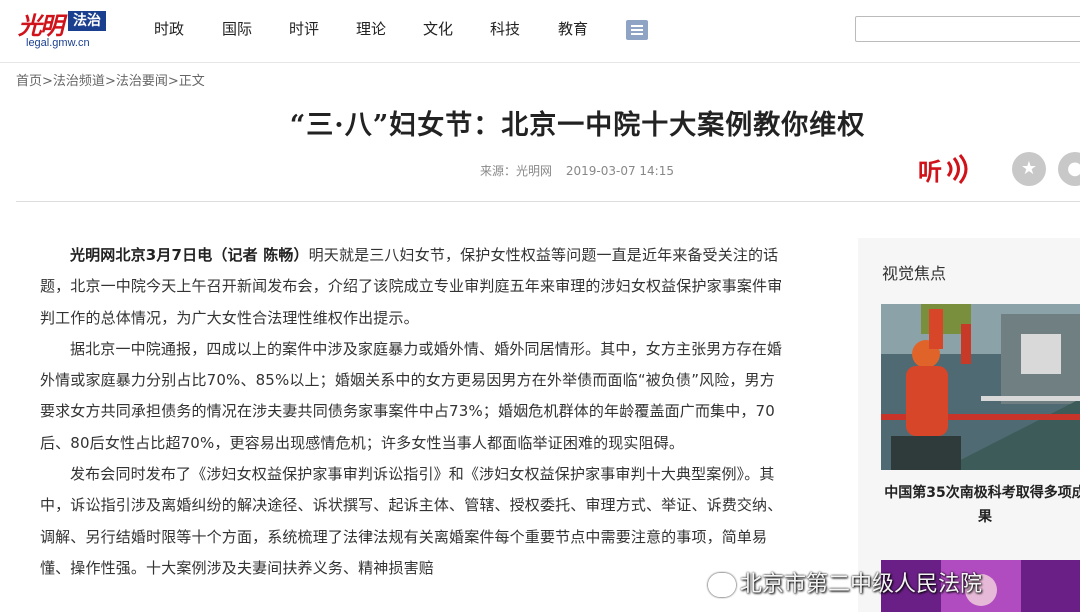  Describe the element at coordinates (79, 81) in the screenshot. I see `breadcrumb-legal-channel: 法治频道` at that location.